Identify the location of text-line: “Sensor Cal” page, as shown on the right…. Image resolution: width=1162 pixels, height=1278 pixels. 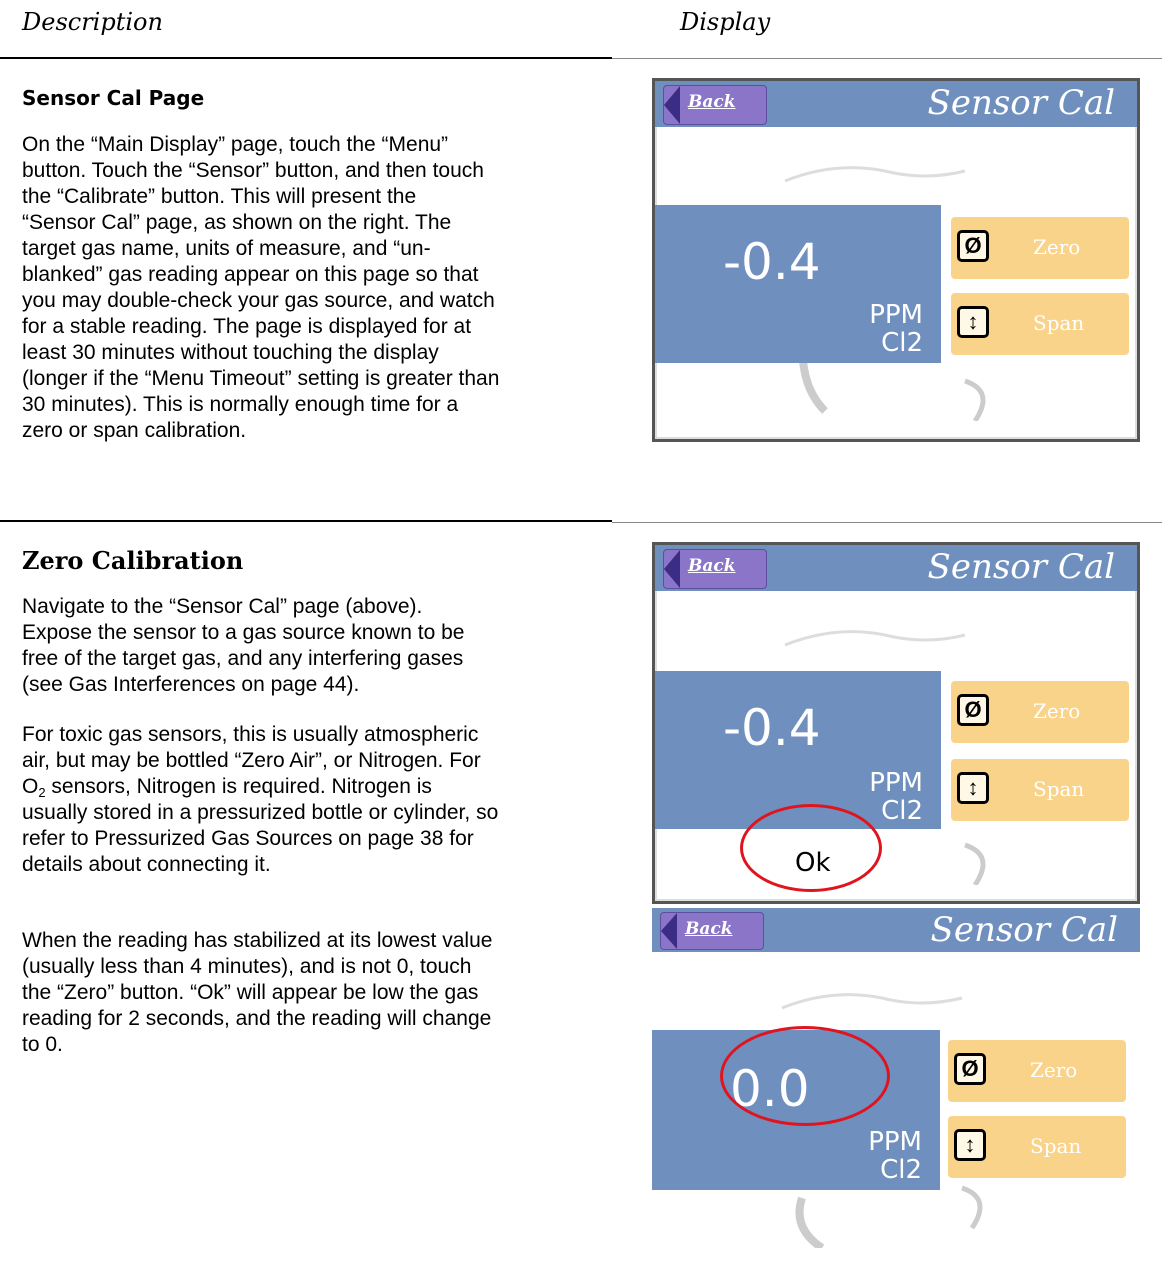
(237, 222).